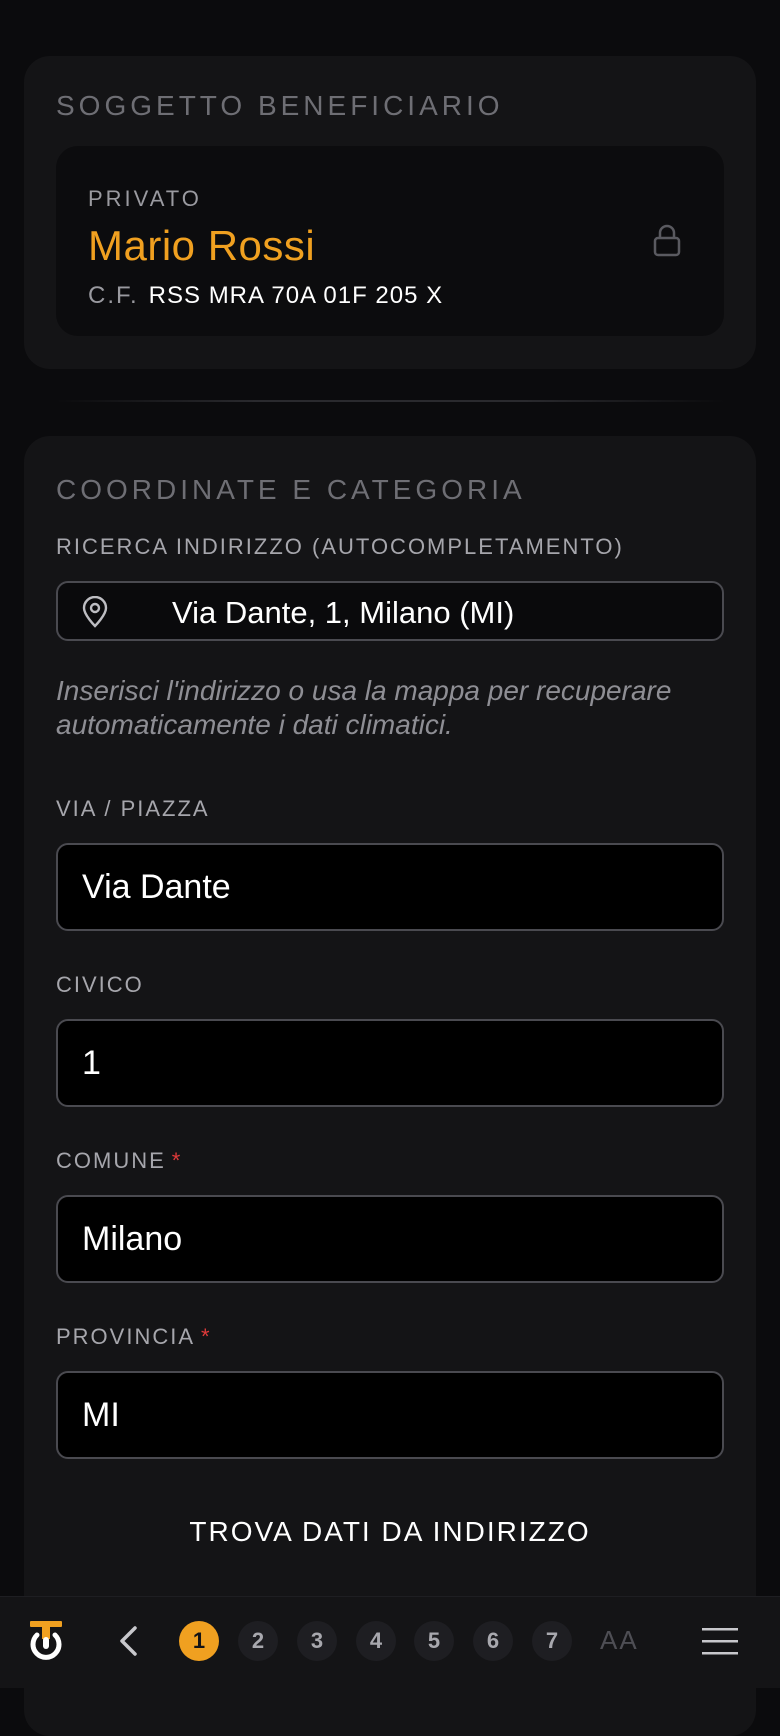 The height and width of the screenshot is (1736, 780). I want to click on city-input: Milano, so click(390, 1239).